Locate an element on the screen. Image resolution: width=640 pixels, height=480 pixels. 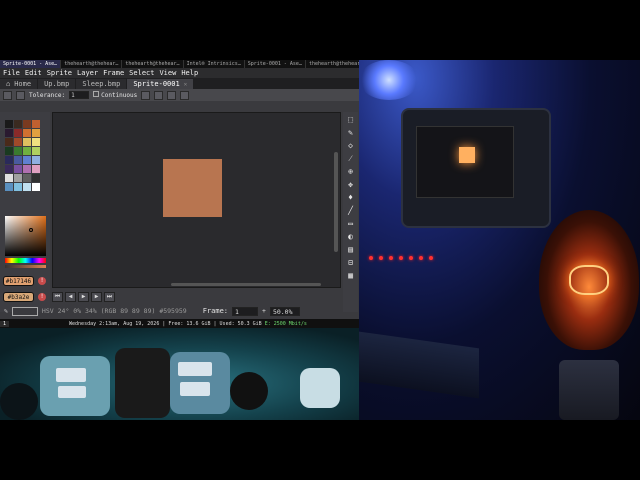
brush-type-button is located at coordinates (20, 95).